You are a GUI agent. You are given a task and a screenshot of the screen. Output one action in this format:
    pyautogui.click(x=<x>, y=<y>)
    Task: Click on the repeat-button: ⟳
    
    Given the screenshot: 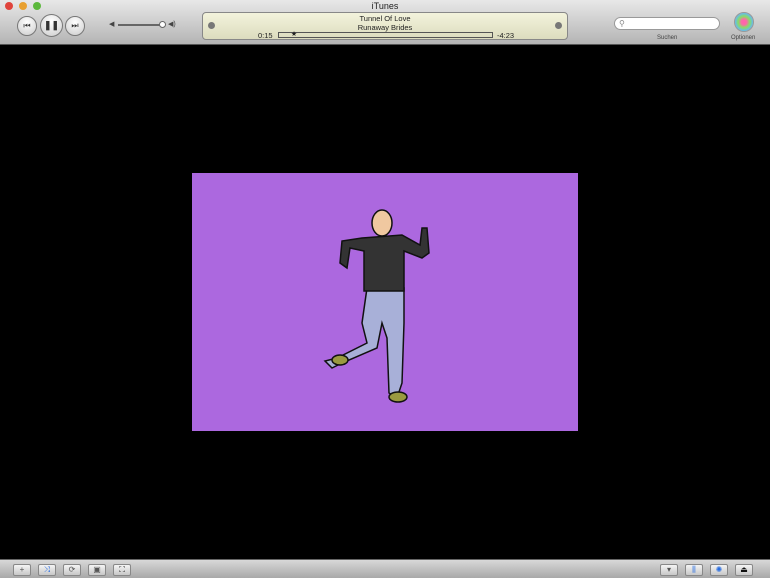 What is the action you would take?
    pyautogui.click(x=72, y=570)
    